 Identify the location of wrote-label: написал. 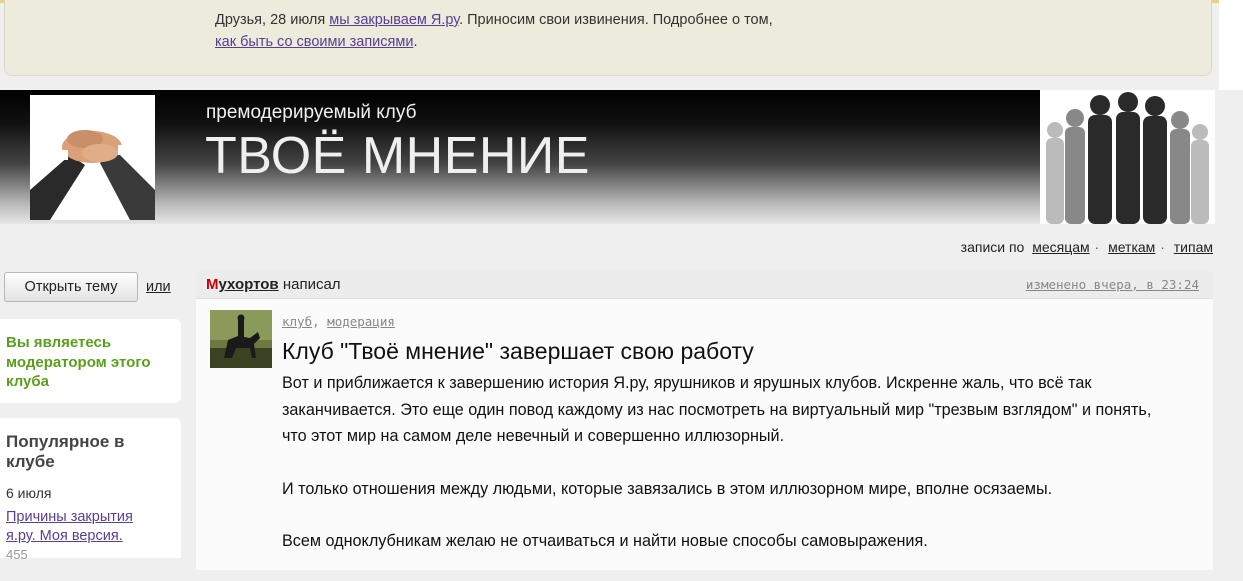
(311, 284).